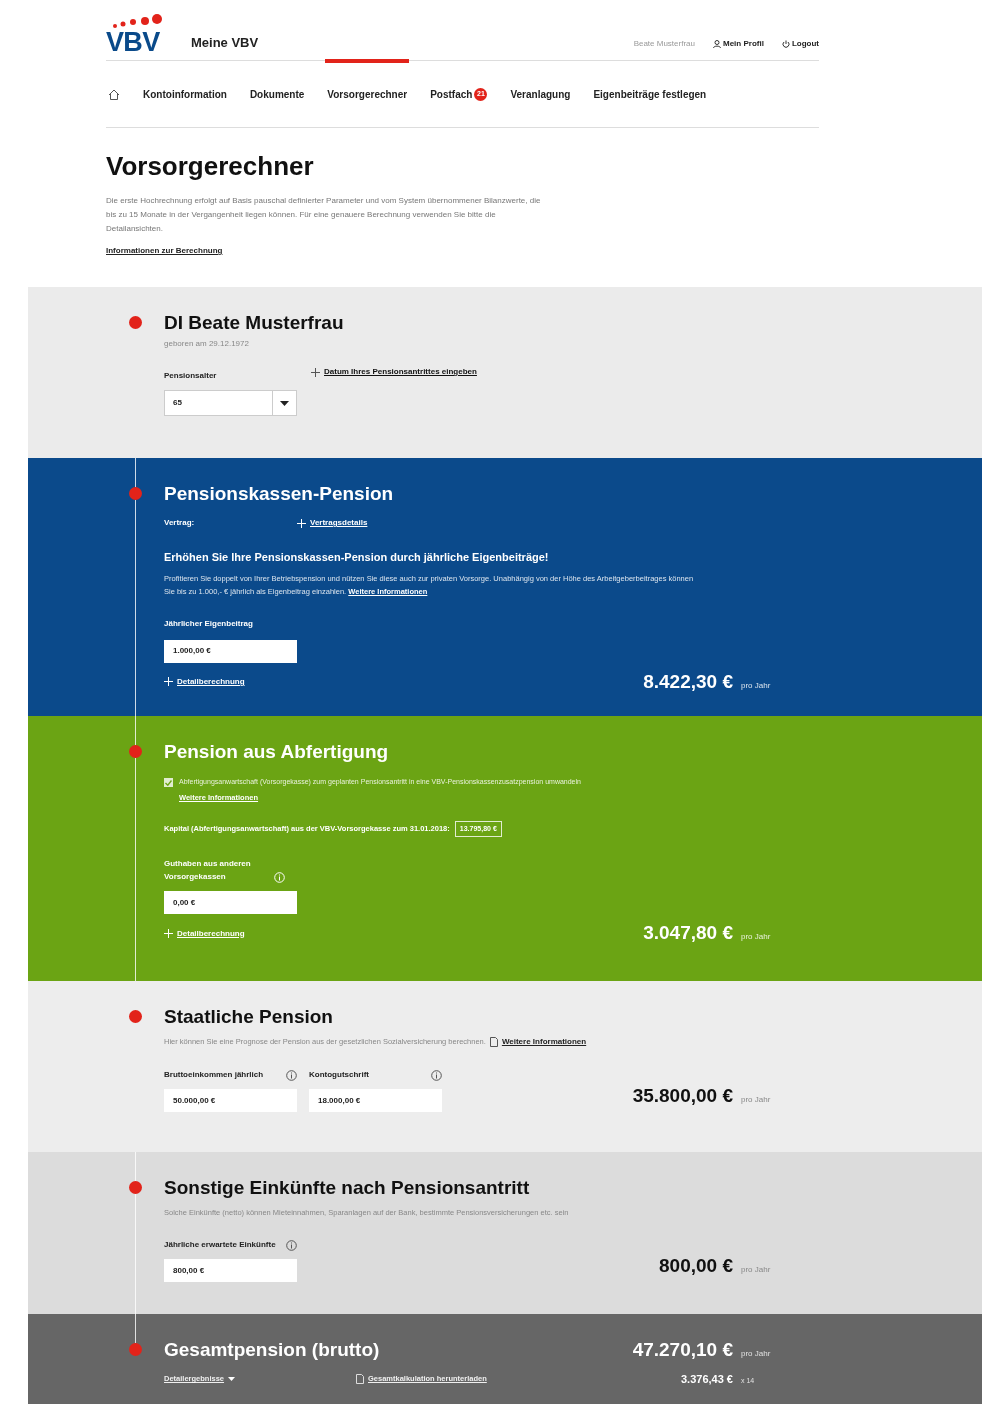  I want to click on nav-tab: Kontoinformation, so click(185, 94).